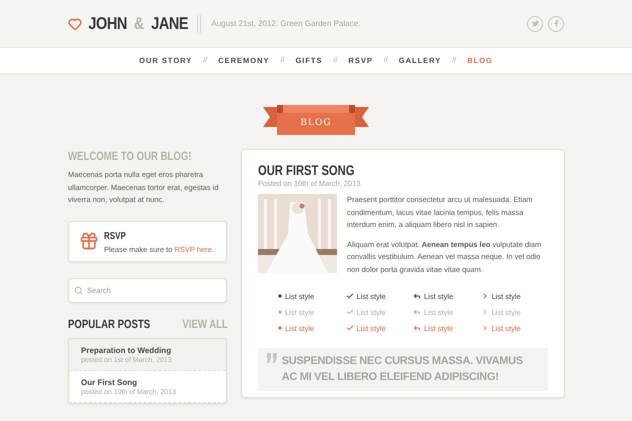  Describe the element at coordinates (107, 24) in the screenshot. I see `brand-name: JOHN` at that location.